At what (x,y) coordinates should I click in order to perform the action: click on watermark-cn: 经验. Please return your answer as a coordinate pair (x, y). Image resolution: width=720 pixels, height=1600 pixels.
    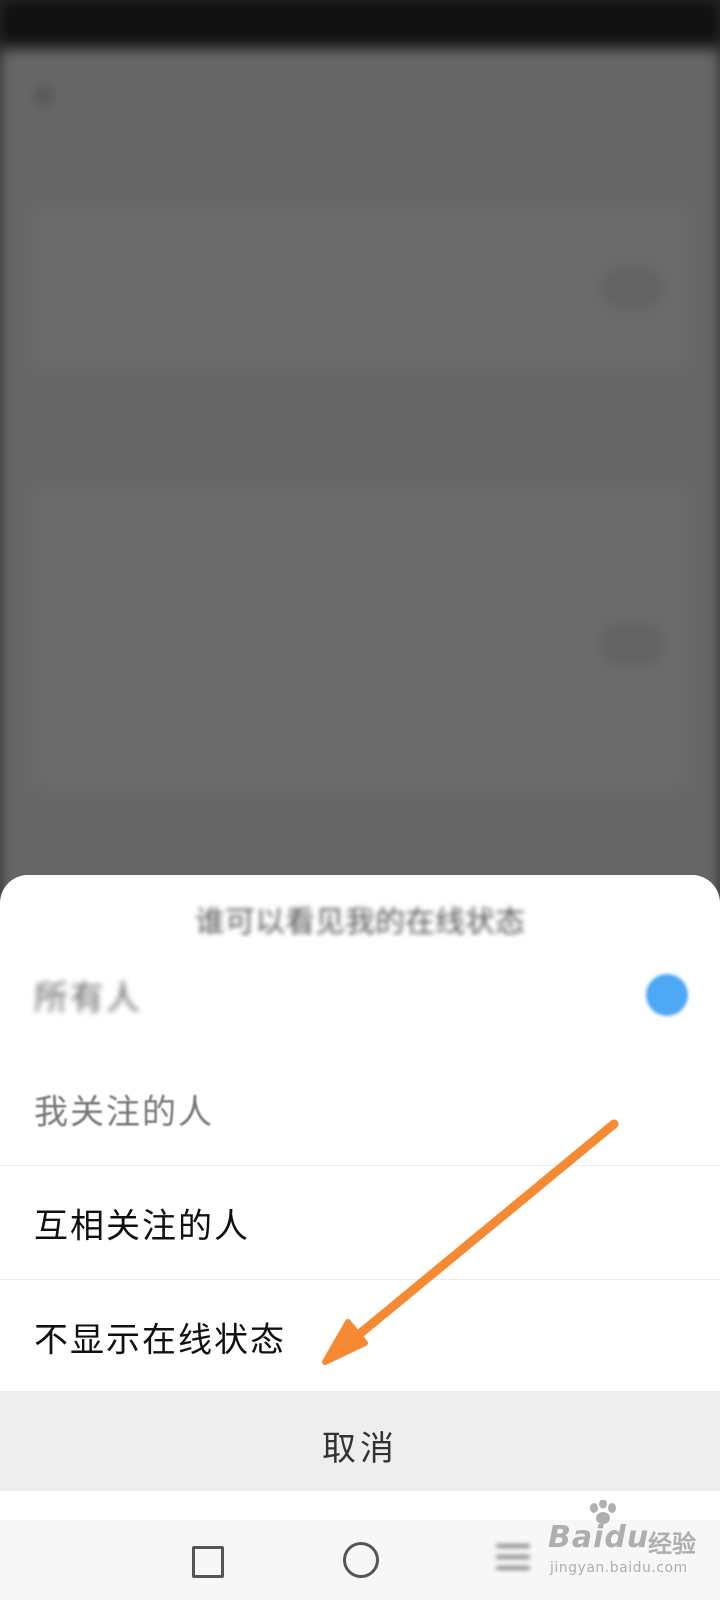
    Looking at the image, I should click on (672, 1544).